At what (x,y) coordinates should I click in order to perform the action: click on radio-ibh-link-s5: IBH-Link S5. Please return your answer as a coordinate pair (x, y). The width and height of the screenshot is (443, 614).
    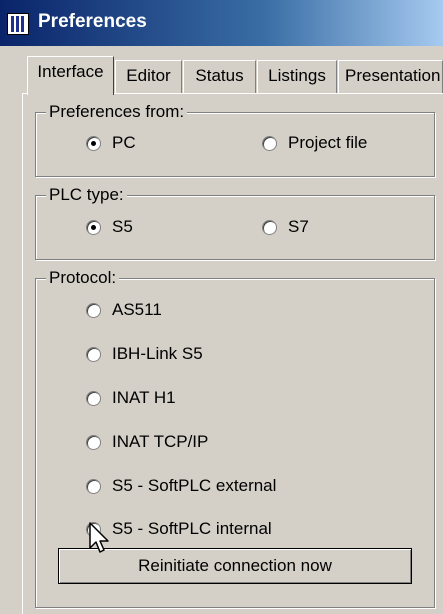
    Looking at the image, I should click on (144, 354).